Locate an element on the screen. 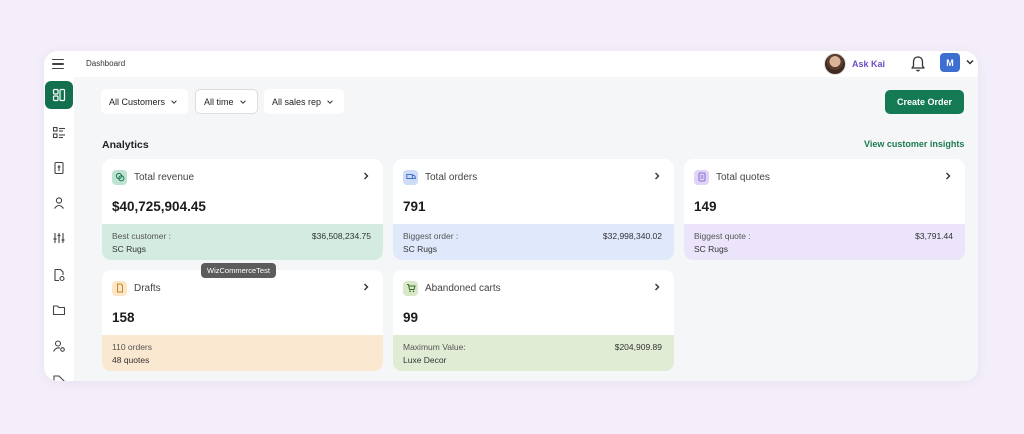  file-settings-icon is located at coordinates (59, 275).